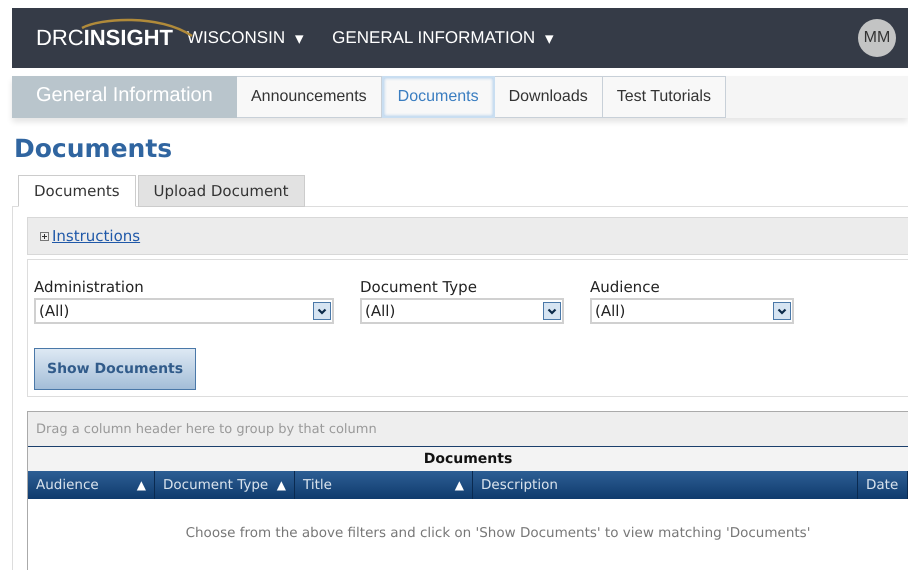 This screenshot has width=908, height=570. I want to click on show-documents-button: Show Documents, so click(115, 369).